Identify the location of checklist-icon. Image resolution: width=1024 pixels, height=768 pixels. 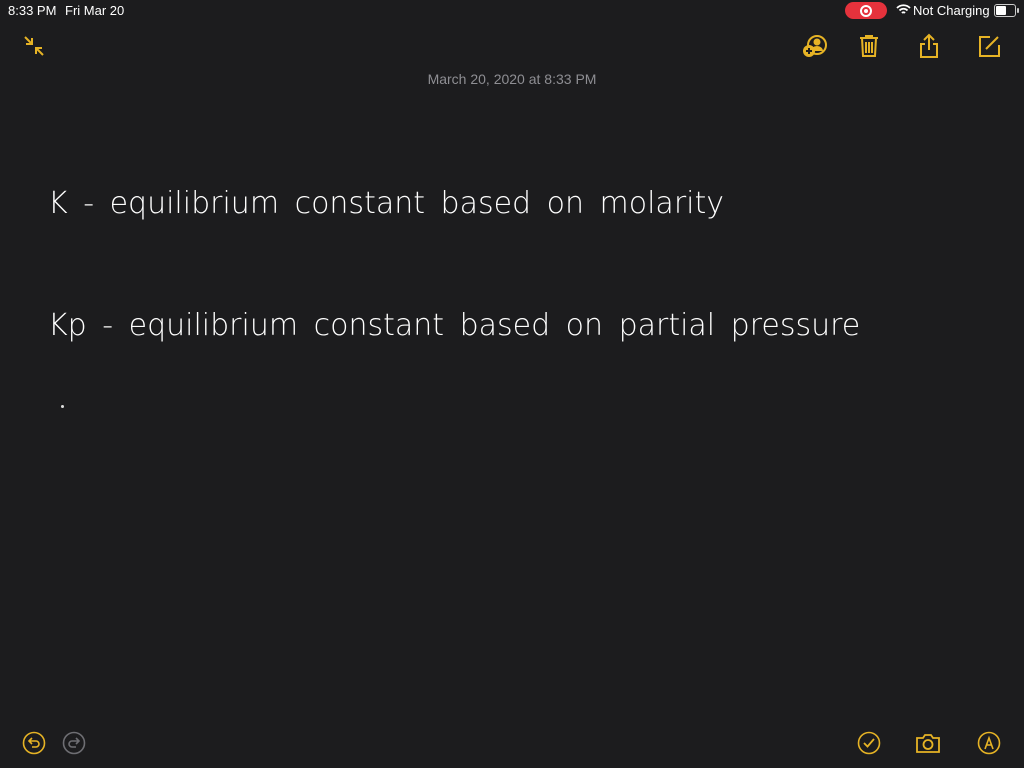
(869, 743).